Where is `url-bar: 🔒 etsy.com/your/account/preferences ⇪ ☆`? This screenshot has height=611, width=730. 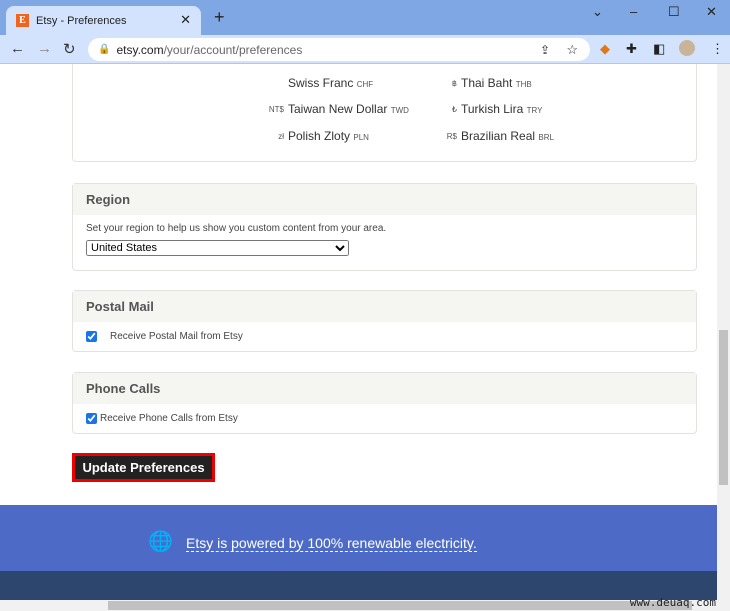
url-bar: 🔒 etsy.com/your/account/preferences ⇪ ☆ is located at coordinates (339, 49).